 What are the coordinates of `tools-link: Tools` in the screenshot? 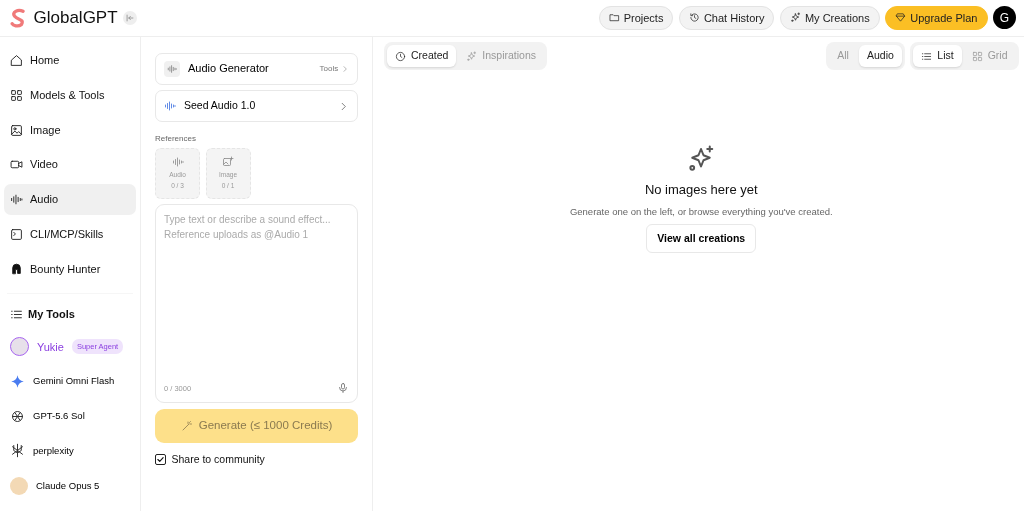 It's located at (334, 68).